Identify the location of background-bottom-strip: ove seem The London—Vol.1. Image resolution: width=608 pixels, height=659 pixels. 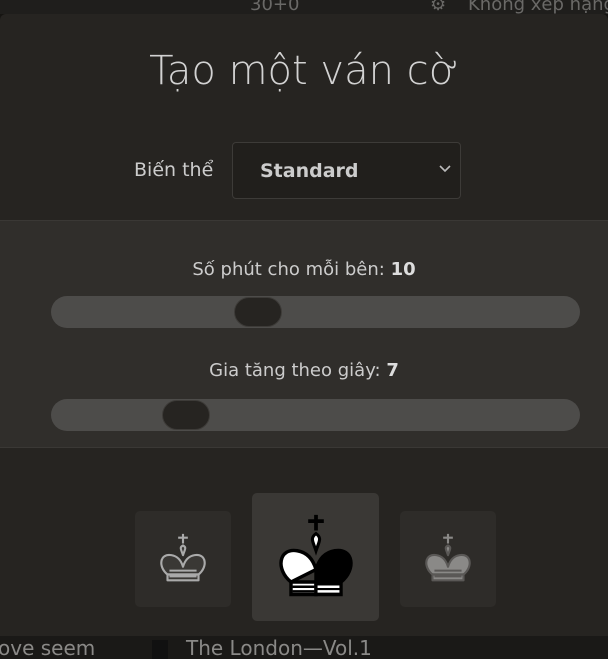
(304, 647).